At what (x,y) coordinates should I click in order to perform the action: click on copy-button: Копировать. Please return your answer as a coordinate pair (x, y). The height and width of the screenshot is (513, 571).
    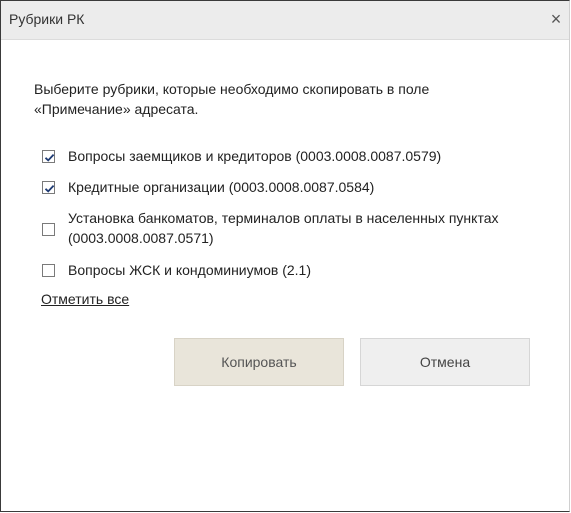
    Looking at the image, I should click on (259, 362).